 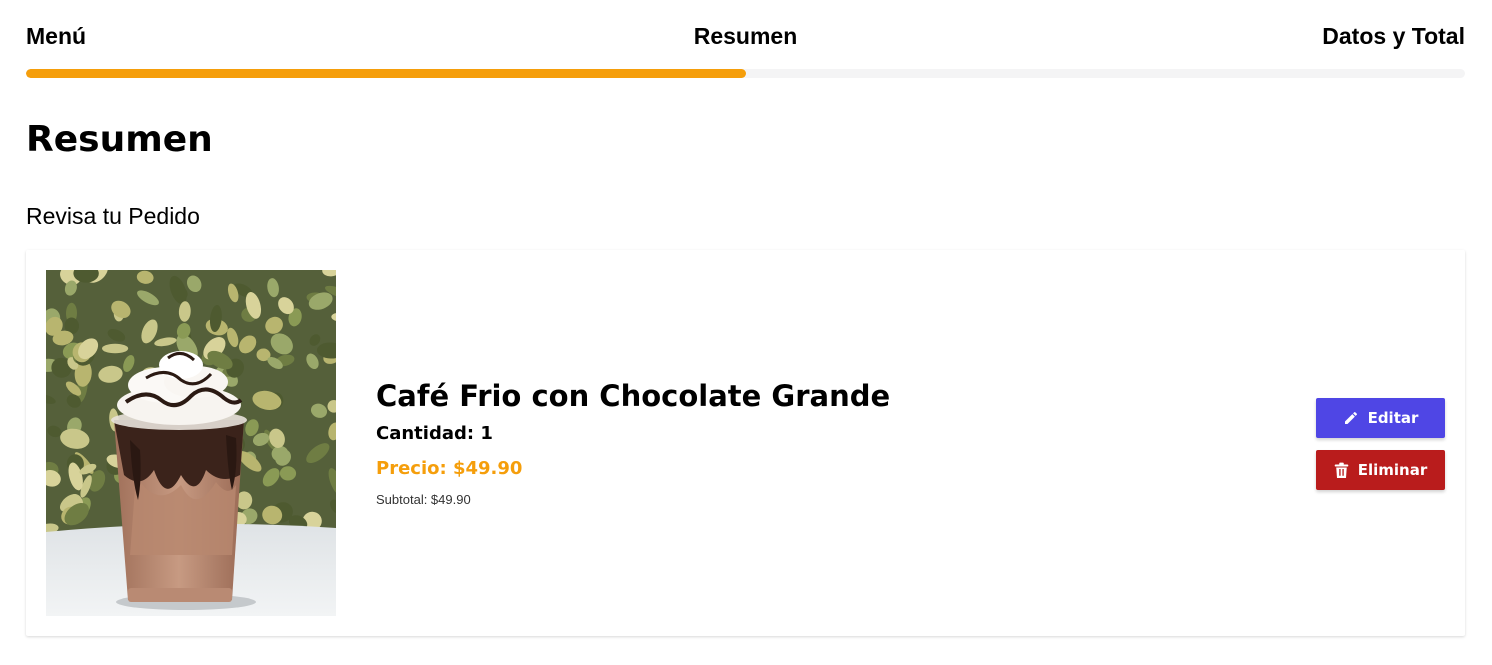 I want to click on pencil-icon, so click(x=1350, y=417).